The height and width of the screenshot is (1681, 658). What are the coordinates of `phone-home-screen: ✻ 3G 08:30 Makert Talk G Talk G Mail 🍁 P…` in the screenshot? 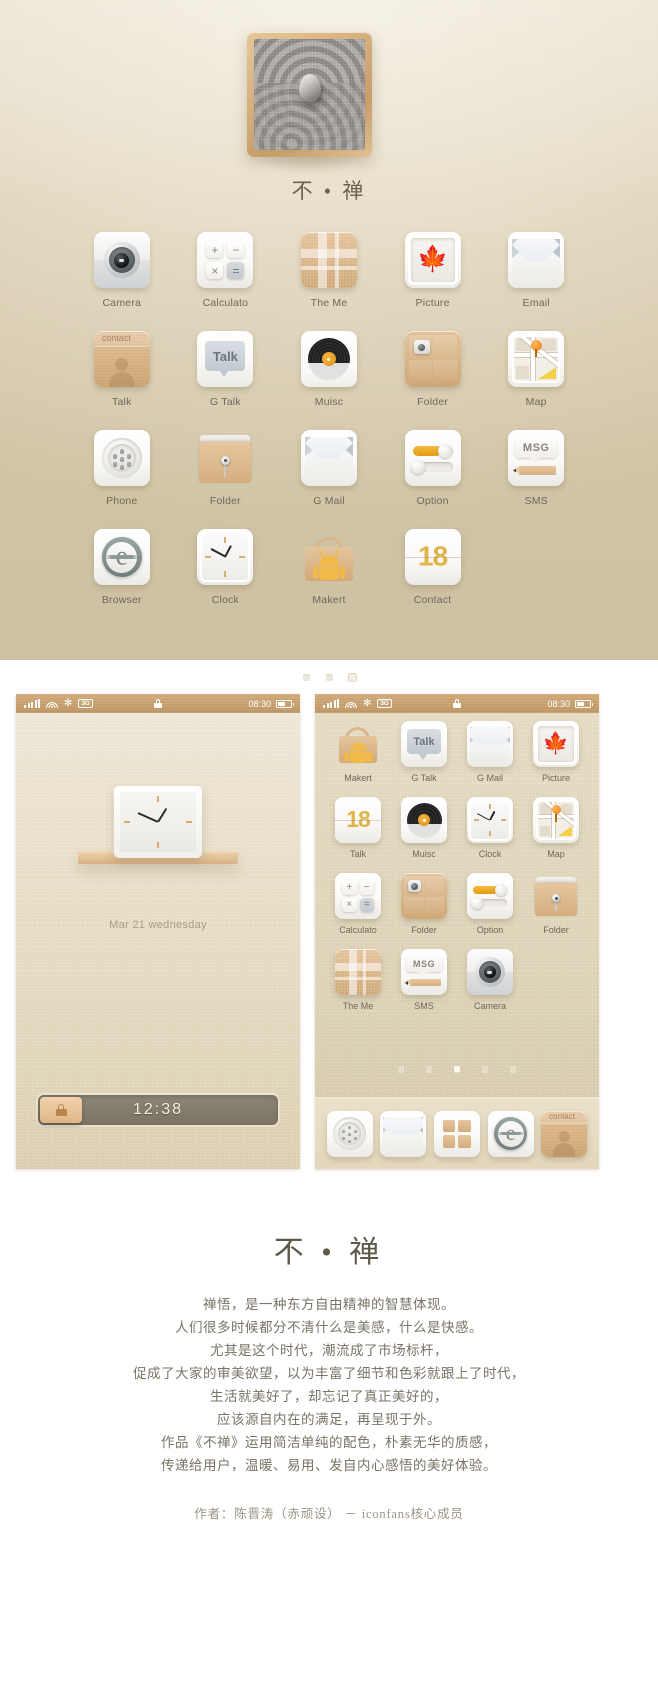 It's located at (457, 931).